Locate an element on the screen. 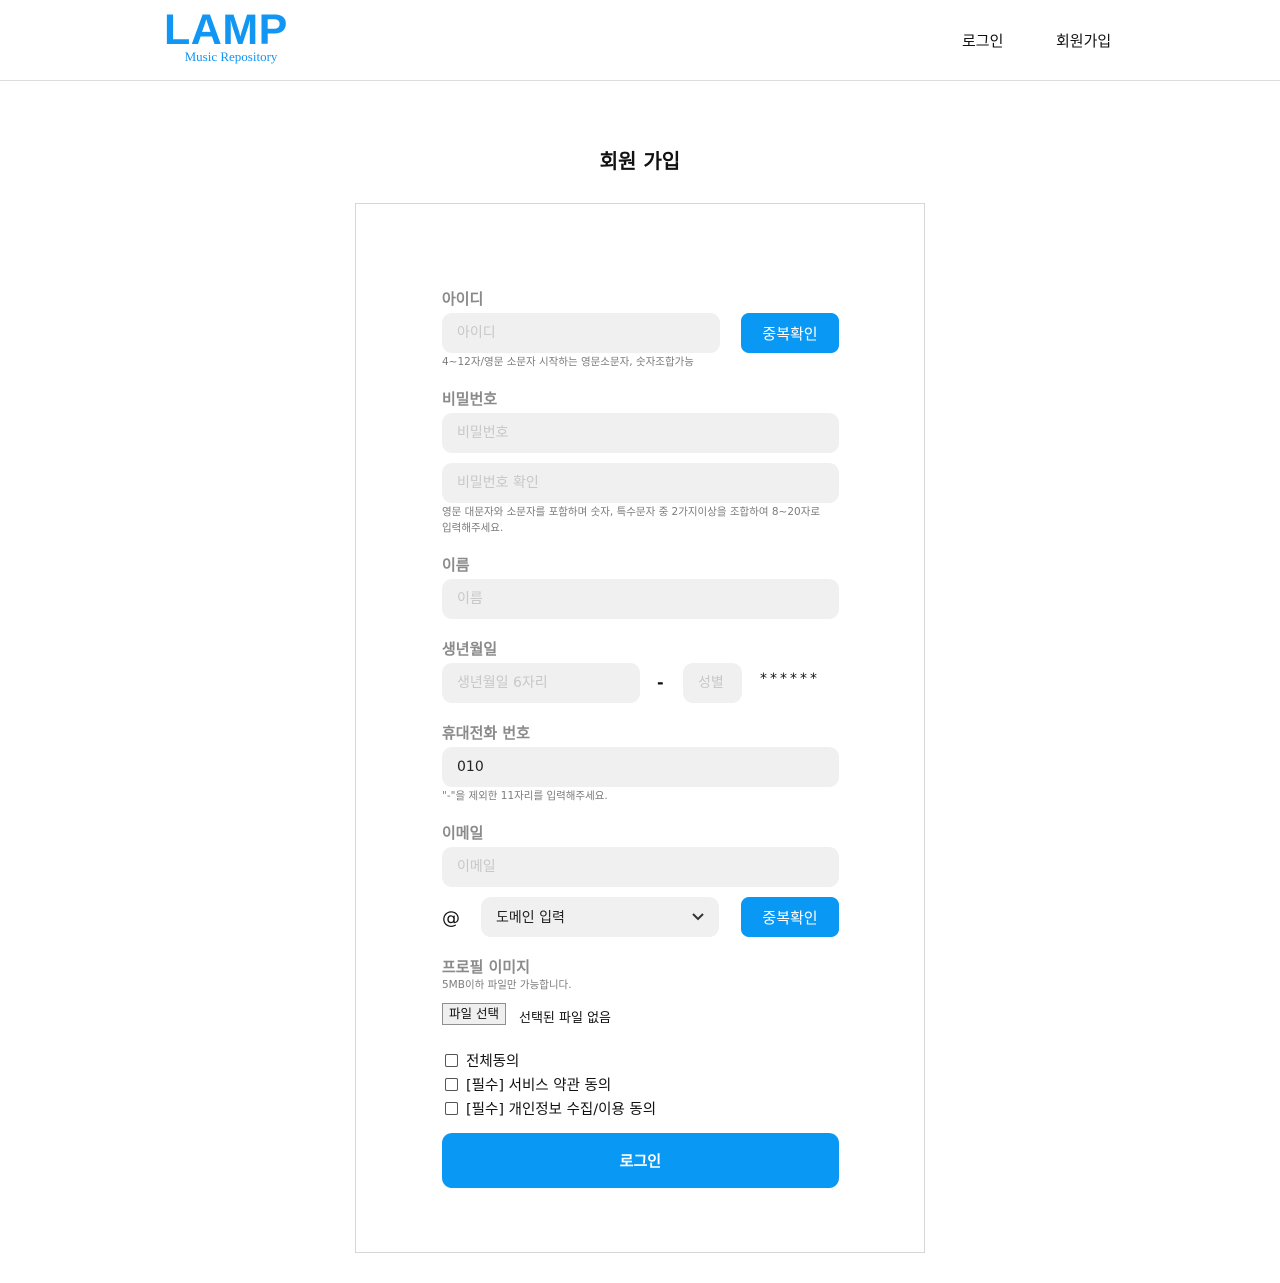 The image size is (1280, 1283). agree-terms-label: [필수] 서비스 약관 동의 is located at coordinates (539, 1086).